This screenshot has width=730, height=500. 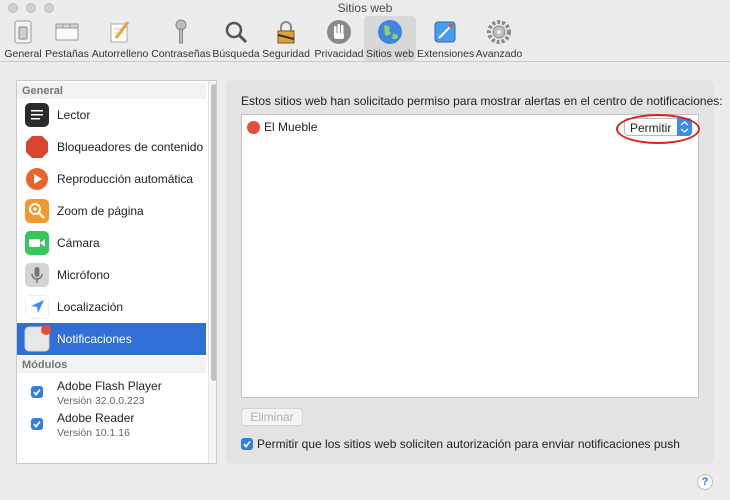 I want to click on tab-contrasenas: Contraseñas, so click(x=181, y=38).